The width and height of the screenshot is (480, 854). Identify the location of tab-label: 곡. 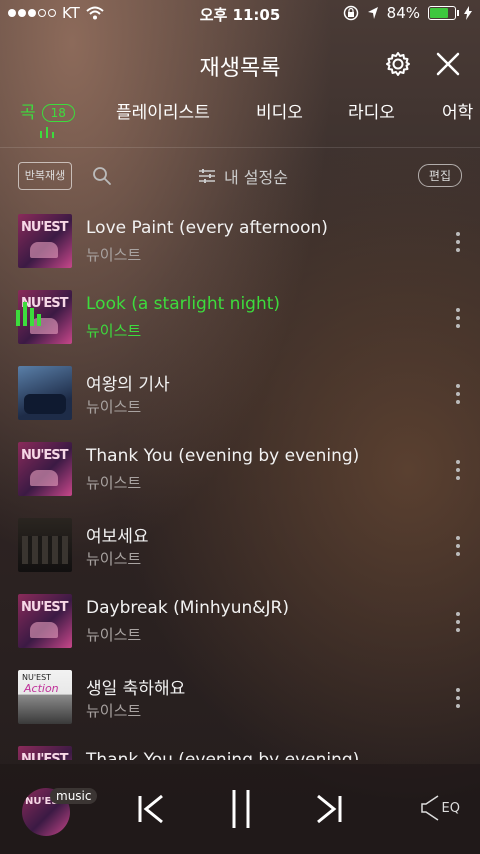
(28, 113).